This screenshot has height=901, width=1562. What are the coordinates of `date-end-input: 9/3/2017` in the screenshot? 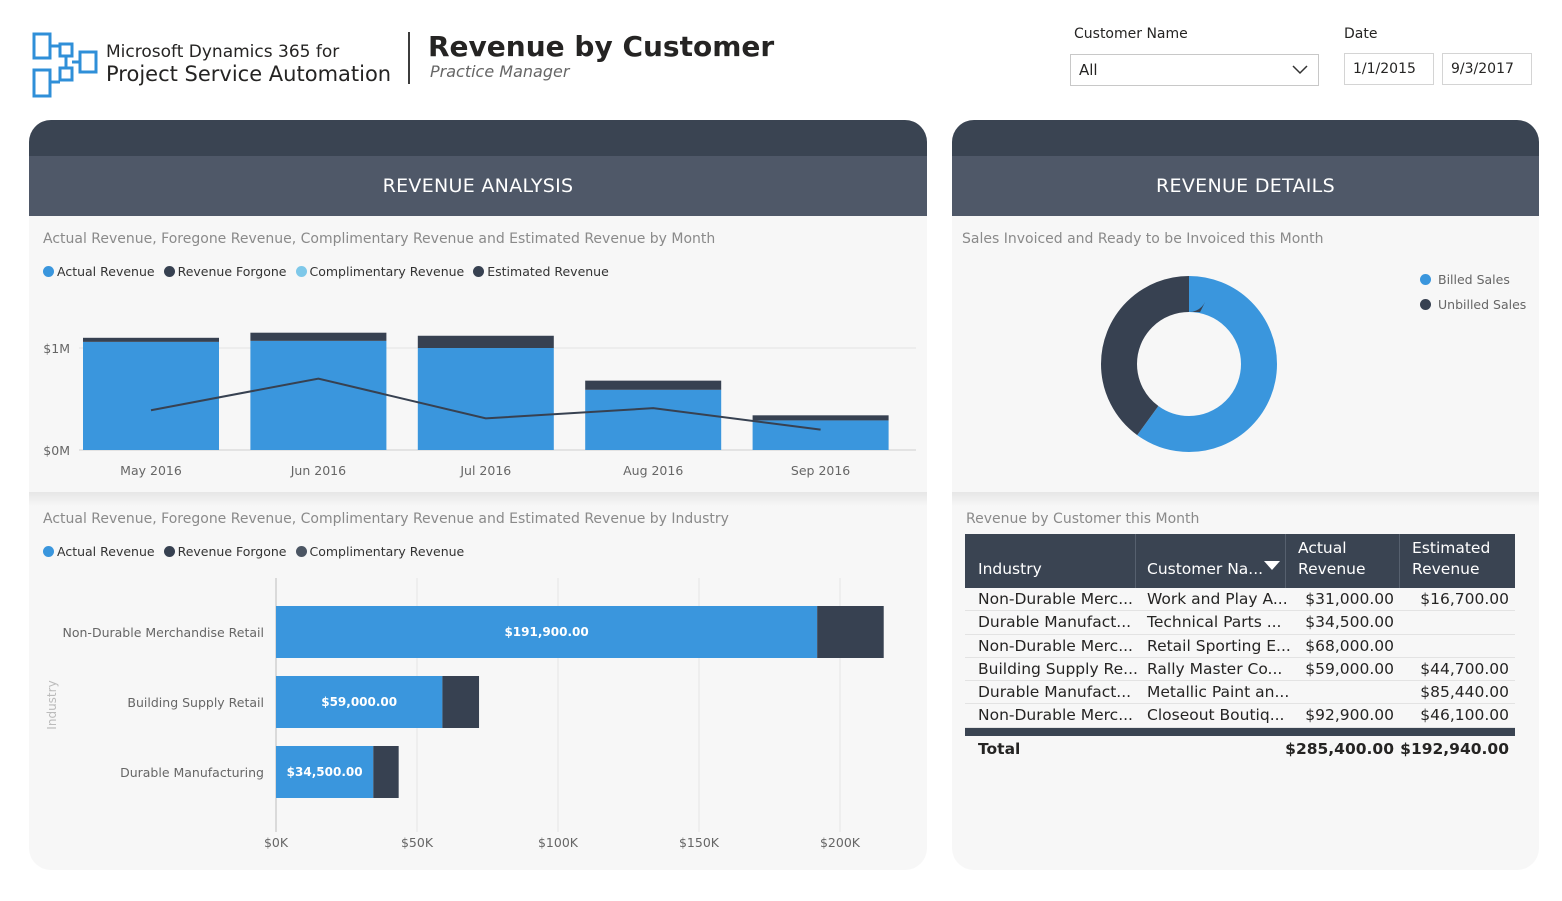 It's located at (1487, 69).